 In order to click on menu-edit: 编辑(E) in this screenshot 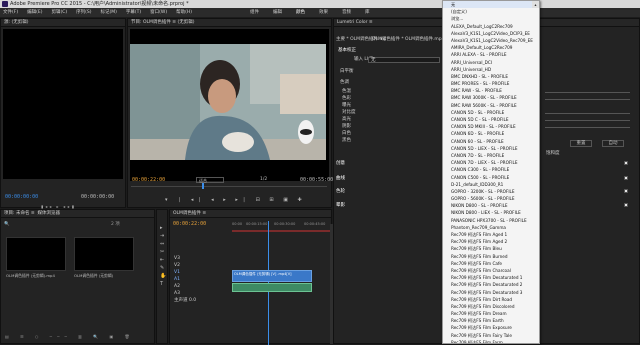, I will do `click(34, 12)`.